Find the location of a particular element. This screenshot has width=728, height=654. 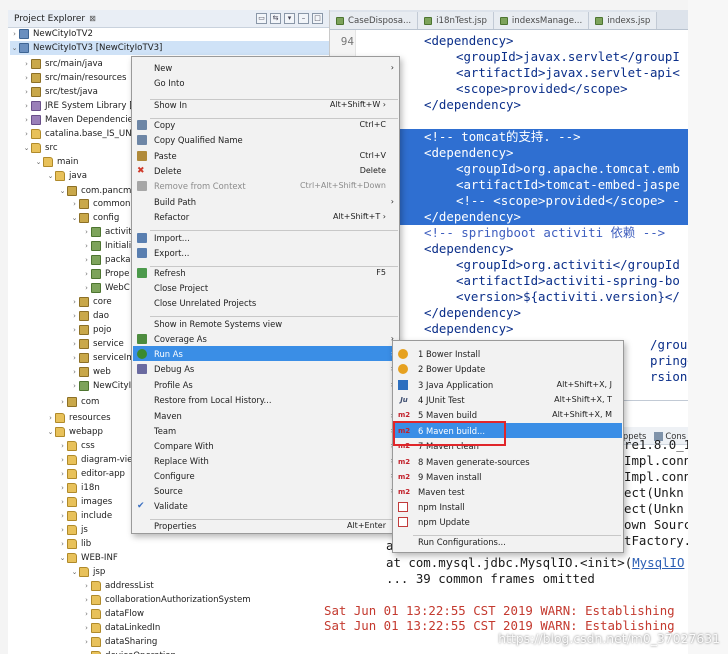

tree-item: › service is located at coordinates (97, 344).